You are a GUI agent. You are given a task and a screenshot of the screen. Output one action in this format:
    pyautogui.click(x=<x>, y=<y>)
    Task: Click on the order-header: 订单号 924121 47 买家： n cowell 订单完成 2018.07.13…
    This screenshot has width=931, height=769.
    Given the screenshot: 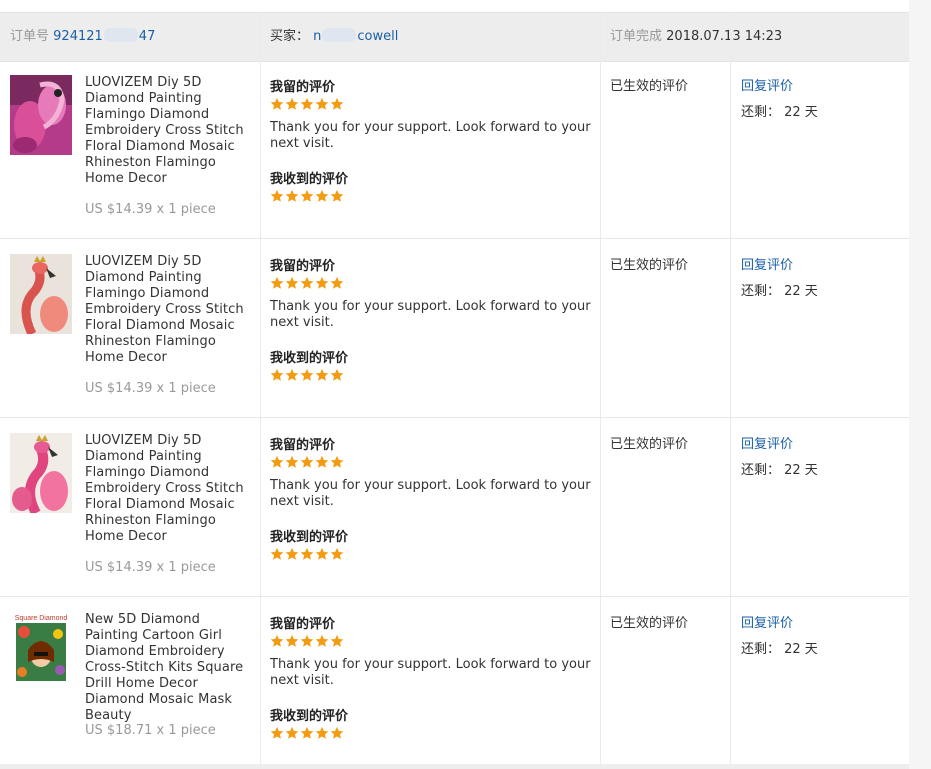 What is the action you would take?
    pyautogui.click(x=454, y=37)
    